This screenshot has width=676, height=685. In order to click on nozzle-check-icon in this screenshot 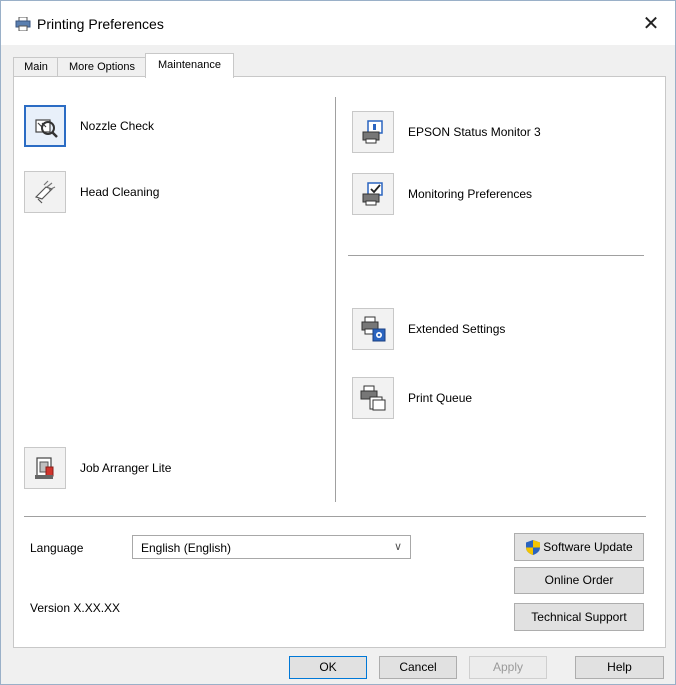, I will do `click(46, 128)`.